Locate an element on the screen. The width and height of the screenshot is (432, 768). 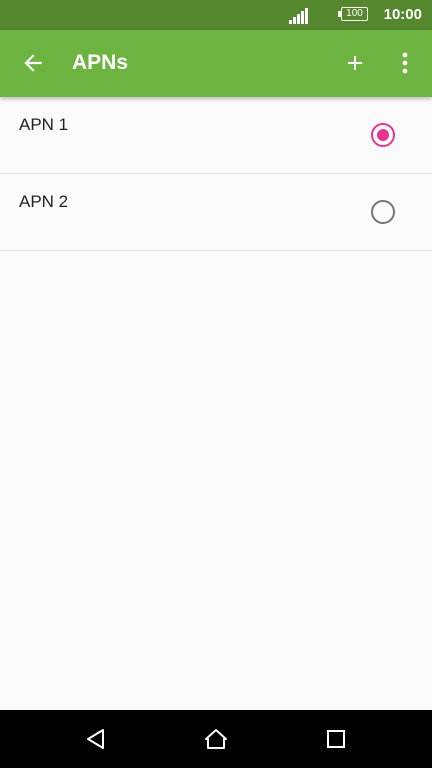
apn-item-label: APN 1 is located at coordinates (44, 124).